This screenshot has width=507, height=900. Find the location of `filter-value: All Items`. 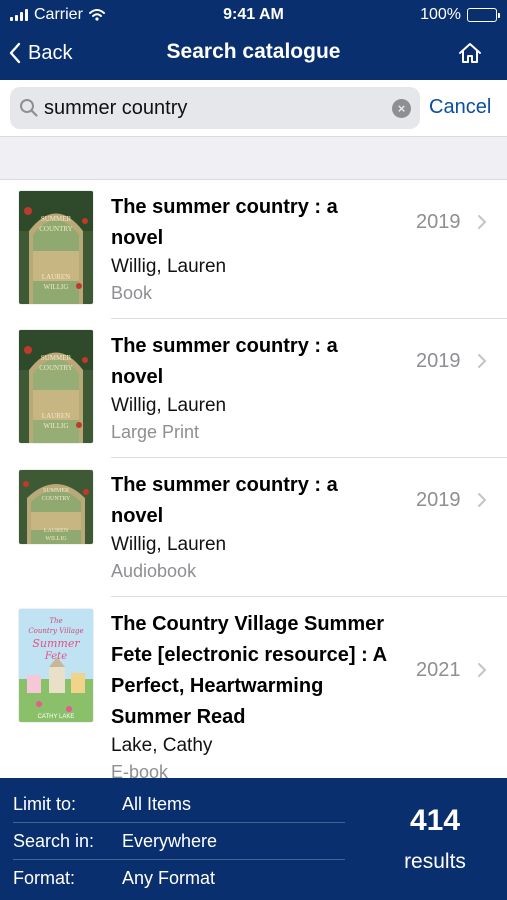

filter-value: All Items is located at coordinates (157, 804).